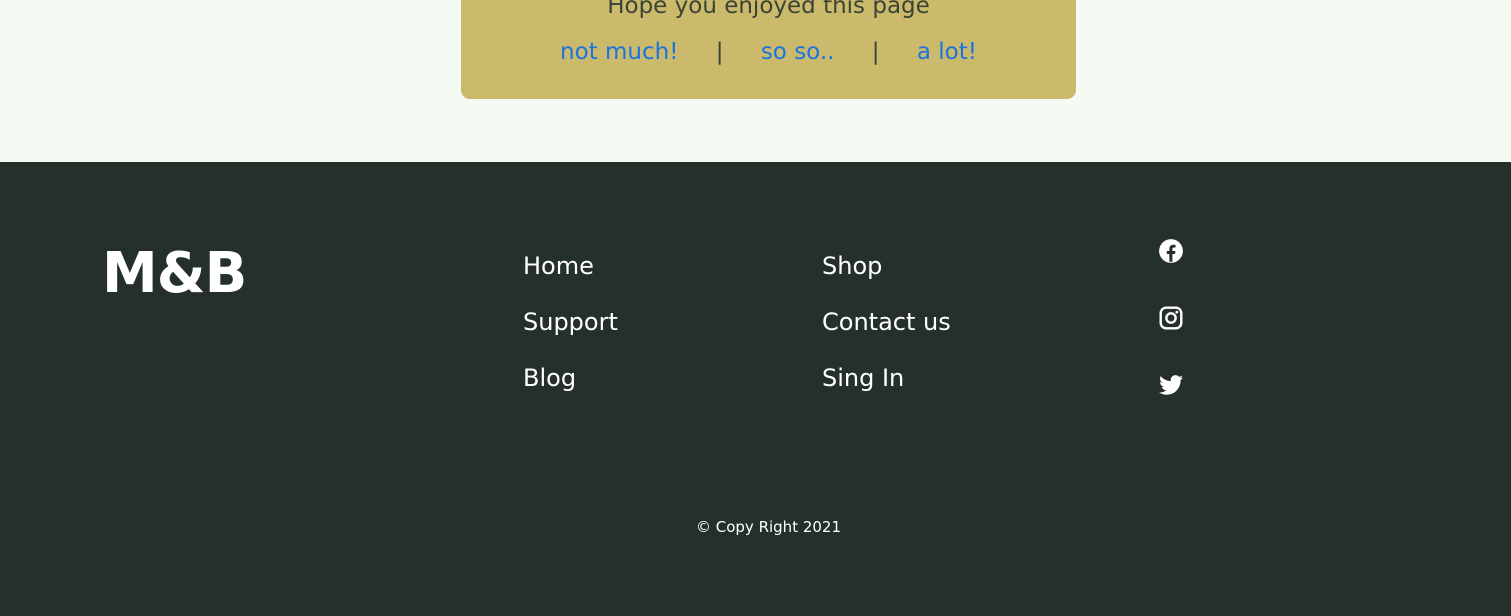 This screenshot has width=1511, height=616. I want to click on feedback-options: not much! | so so.. | a lot!, so click(768, 52).